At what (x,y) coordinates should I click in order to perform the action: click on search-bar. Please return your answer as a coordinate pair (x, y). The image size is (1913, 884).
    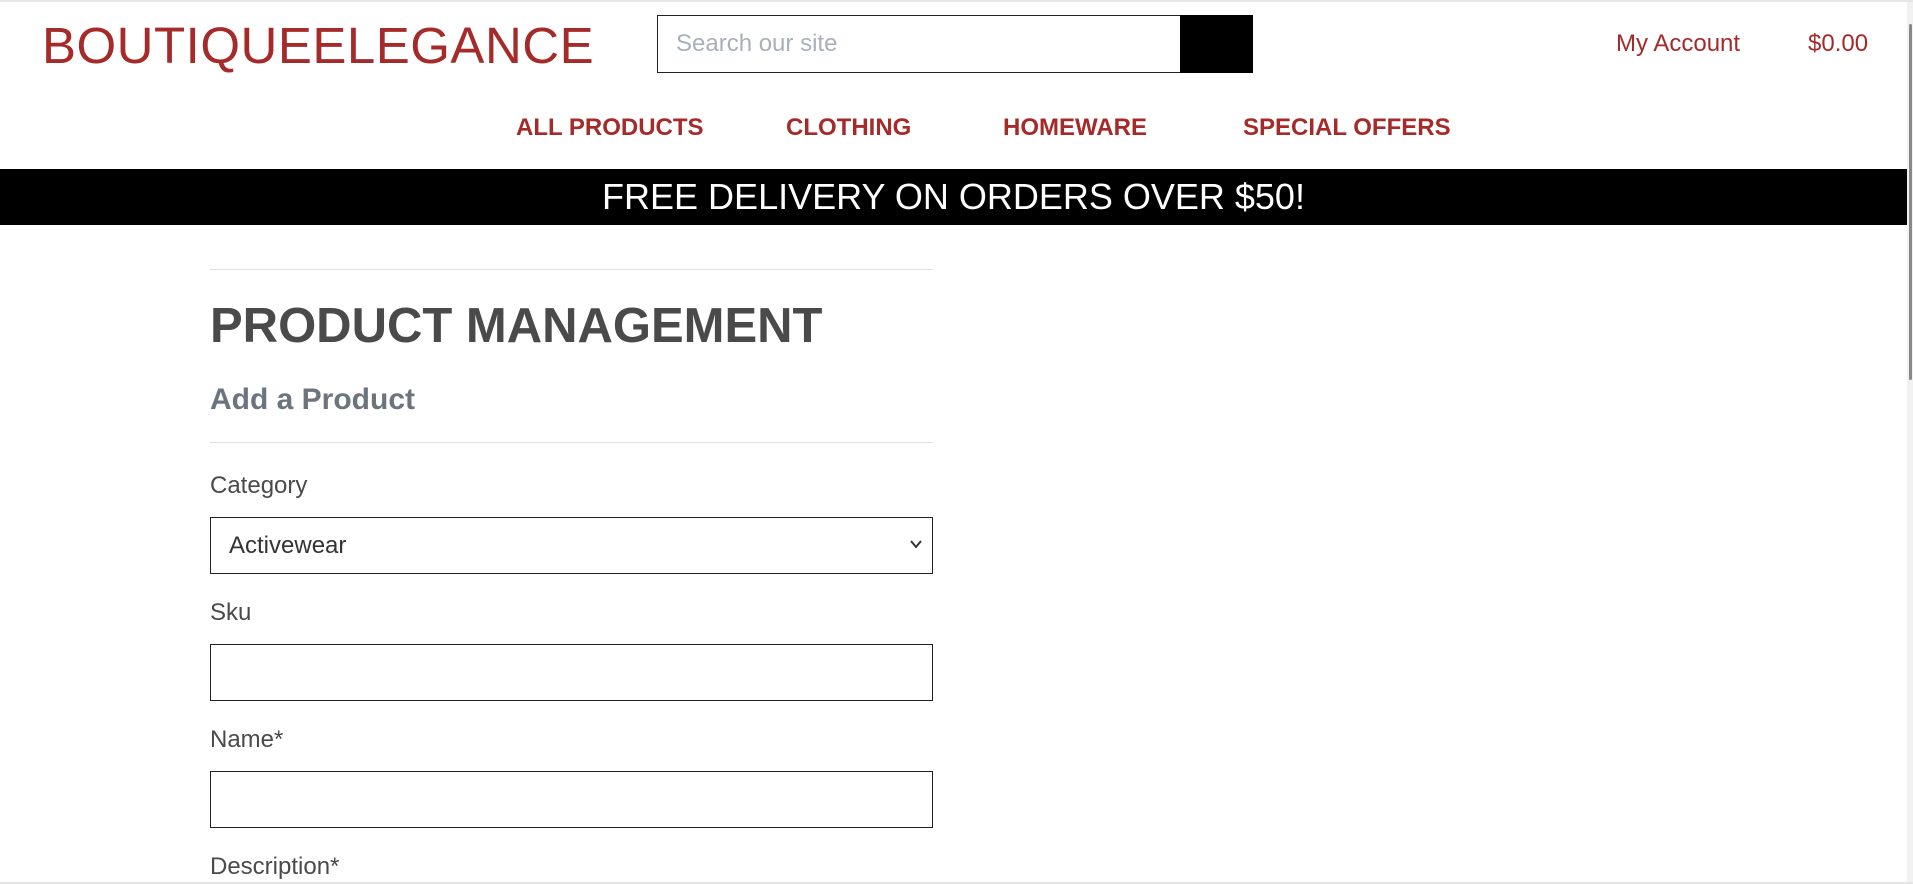
    Looking at the image, I should click on (955, 44).